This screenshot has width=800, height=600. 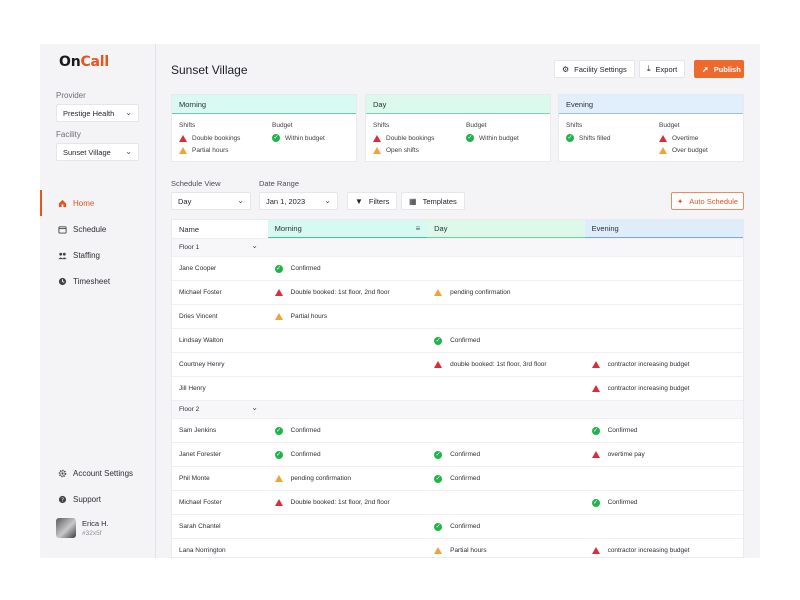 I want to click on user-profile: Erica H. #32x5f, so click(x=82, y=528).